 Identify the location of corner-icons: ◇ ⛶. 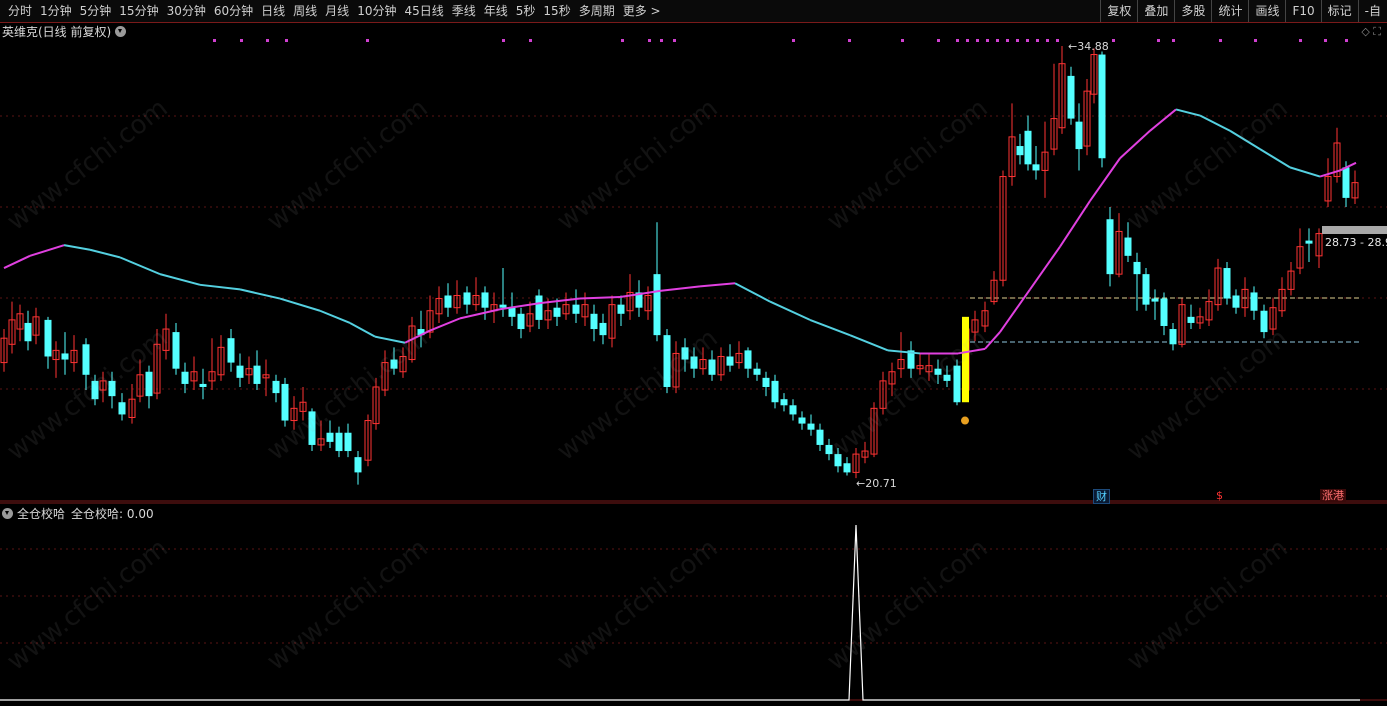
(1371, 32).